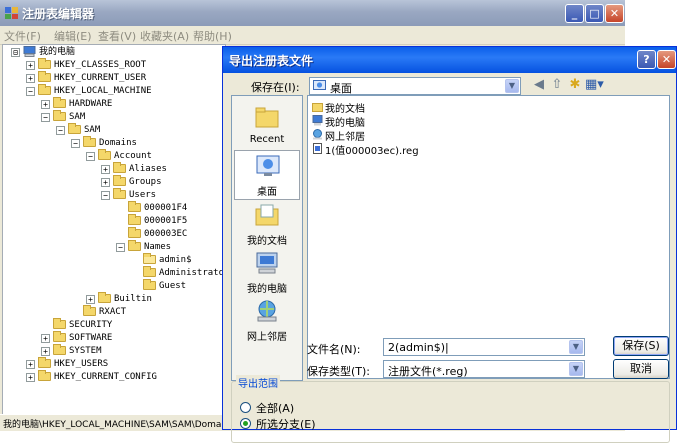 This screenshot has height=443, width=677. Describe the element at coordinates (267, 192) in the screenshot. I see `place-label: 桌面` at that location.